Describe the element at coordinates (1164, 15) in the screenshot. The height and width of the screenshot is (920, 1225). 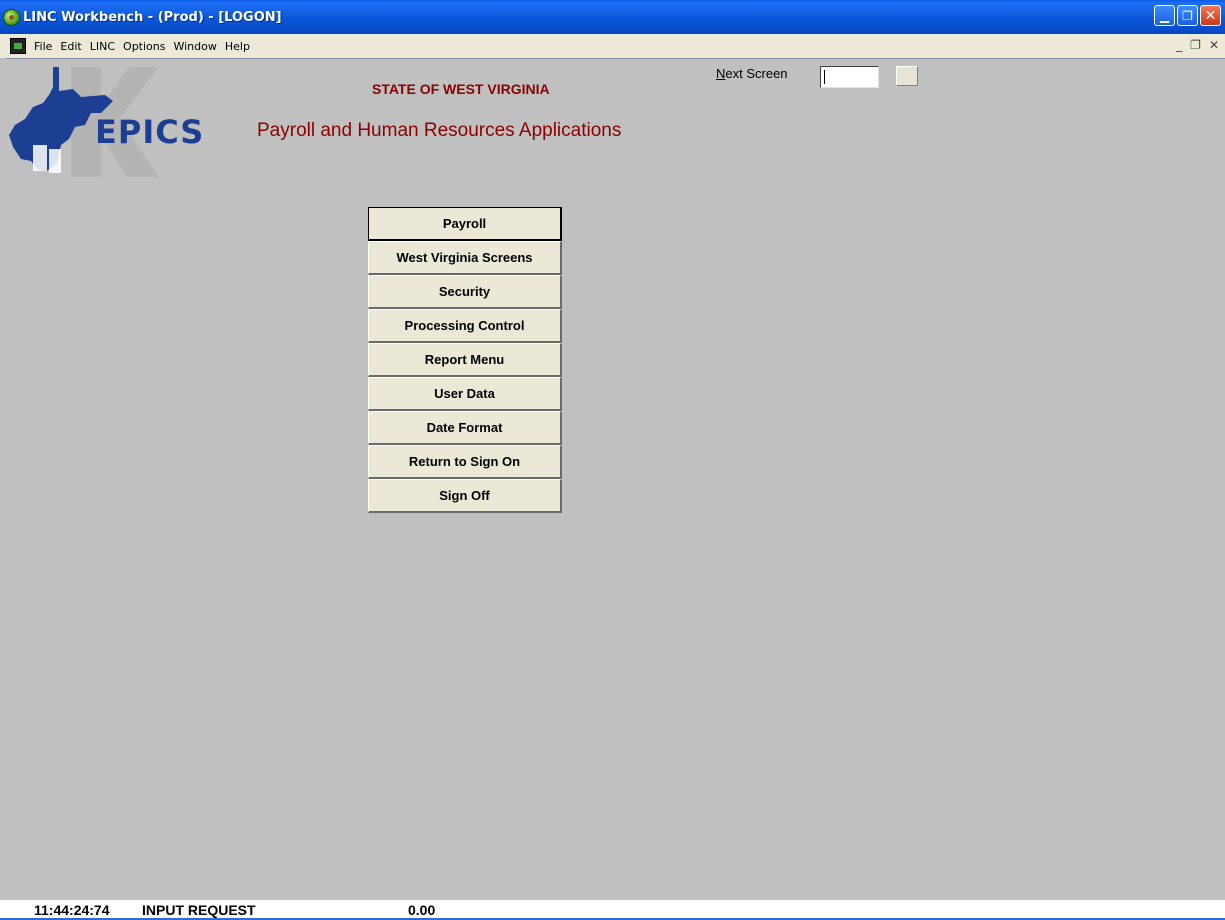
I see `minimize-button: ▁` at that location.